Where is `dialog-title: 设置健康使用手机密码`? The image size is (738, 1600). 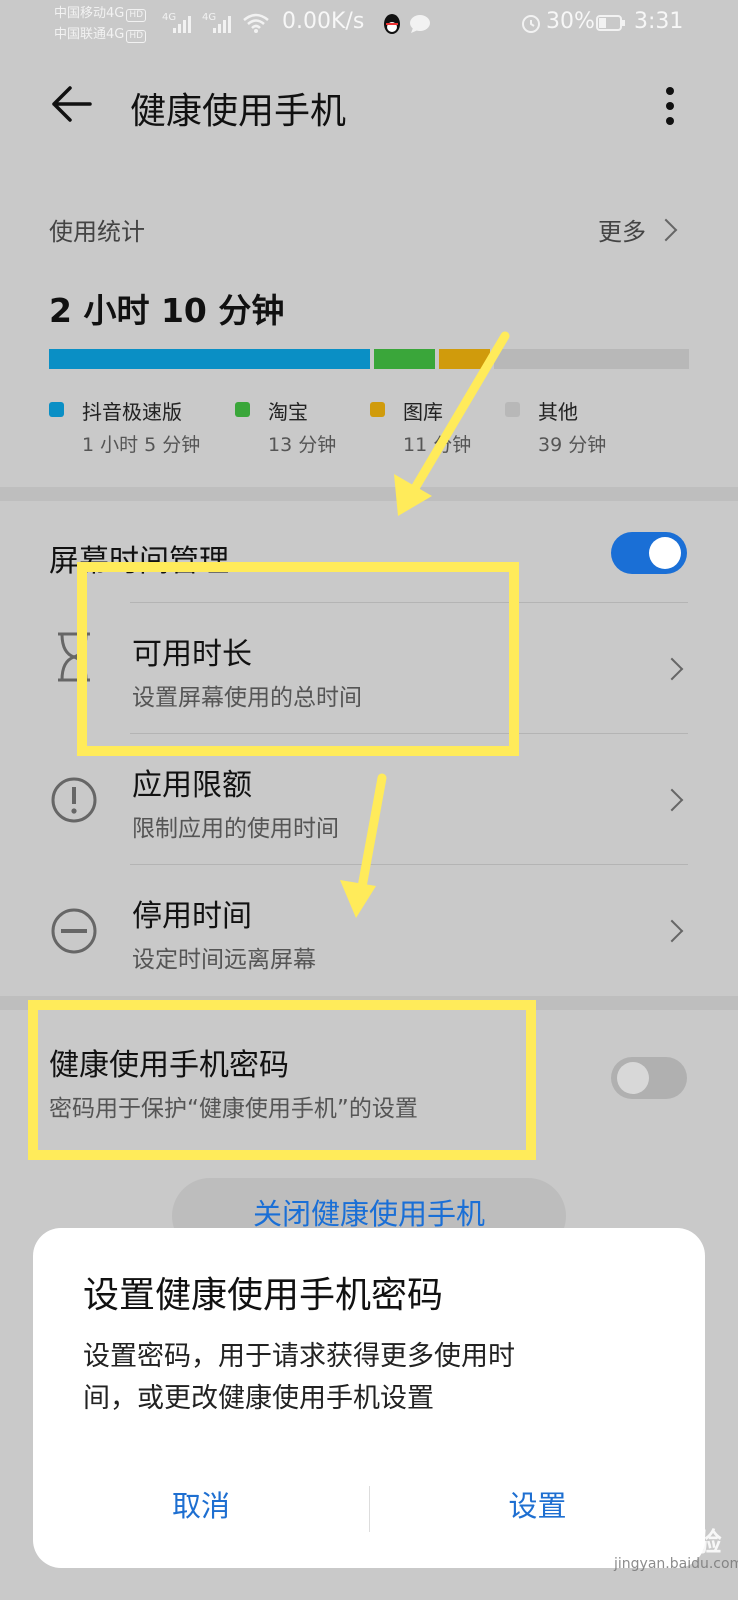
dialog-title: 设置健康使用手机密码 is located at coordinates (263, 1295).